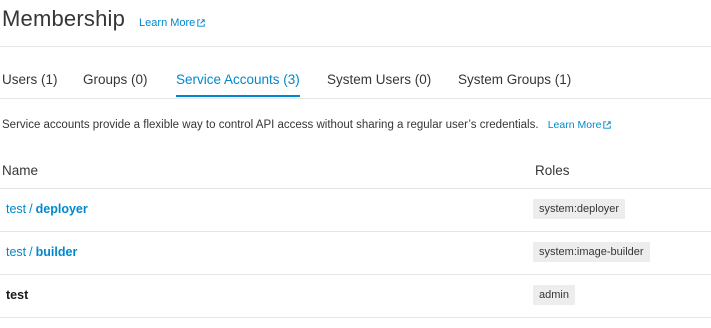 Image resolution: width=711 pixels, height=328 pixels. Describe the element at coordinates (115, 79) in the screenshot. I see `tab-groups-label: Groups (0)` at that location.